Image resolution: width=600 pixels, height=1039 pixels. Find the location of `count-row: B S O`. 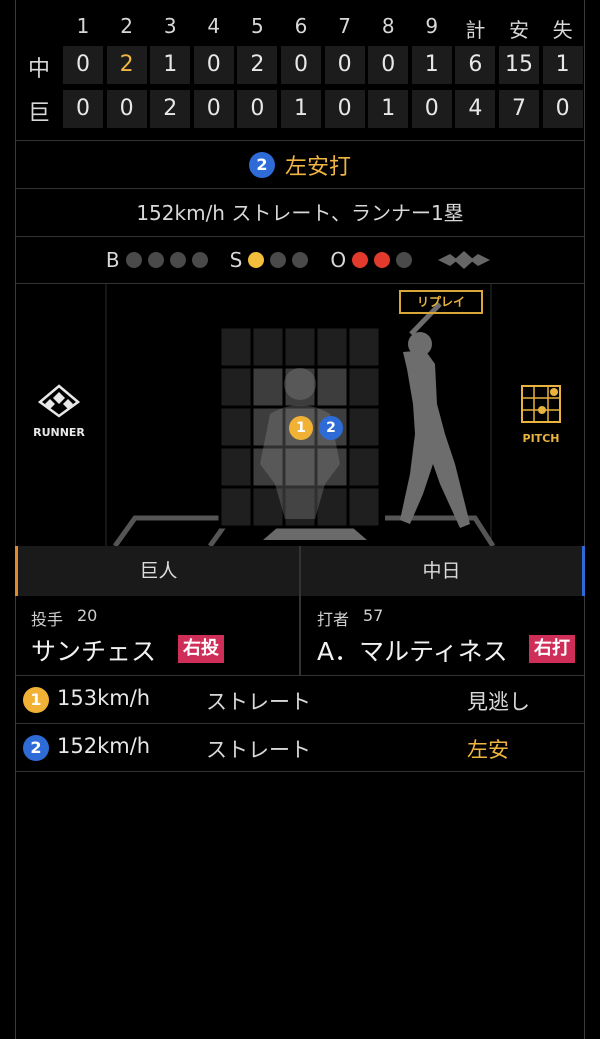

count-row: B S O is located at coordinates (300, 260).